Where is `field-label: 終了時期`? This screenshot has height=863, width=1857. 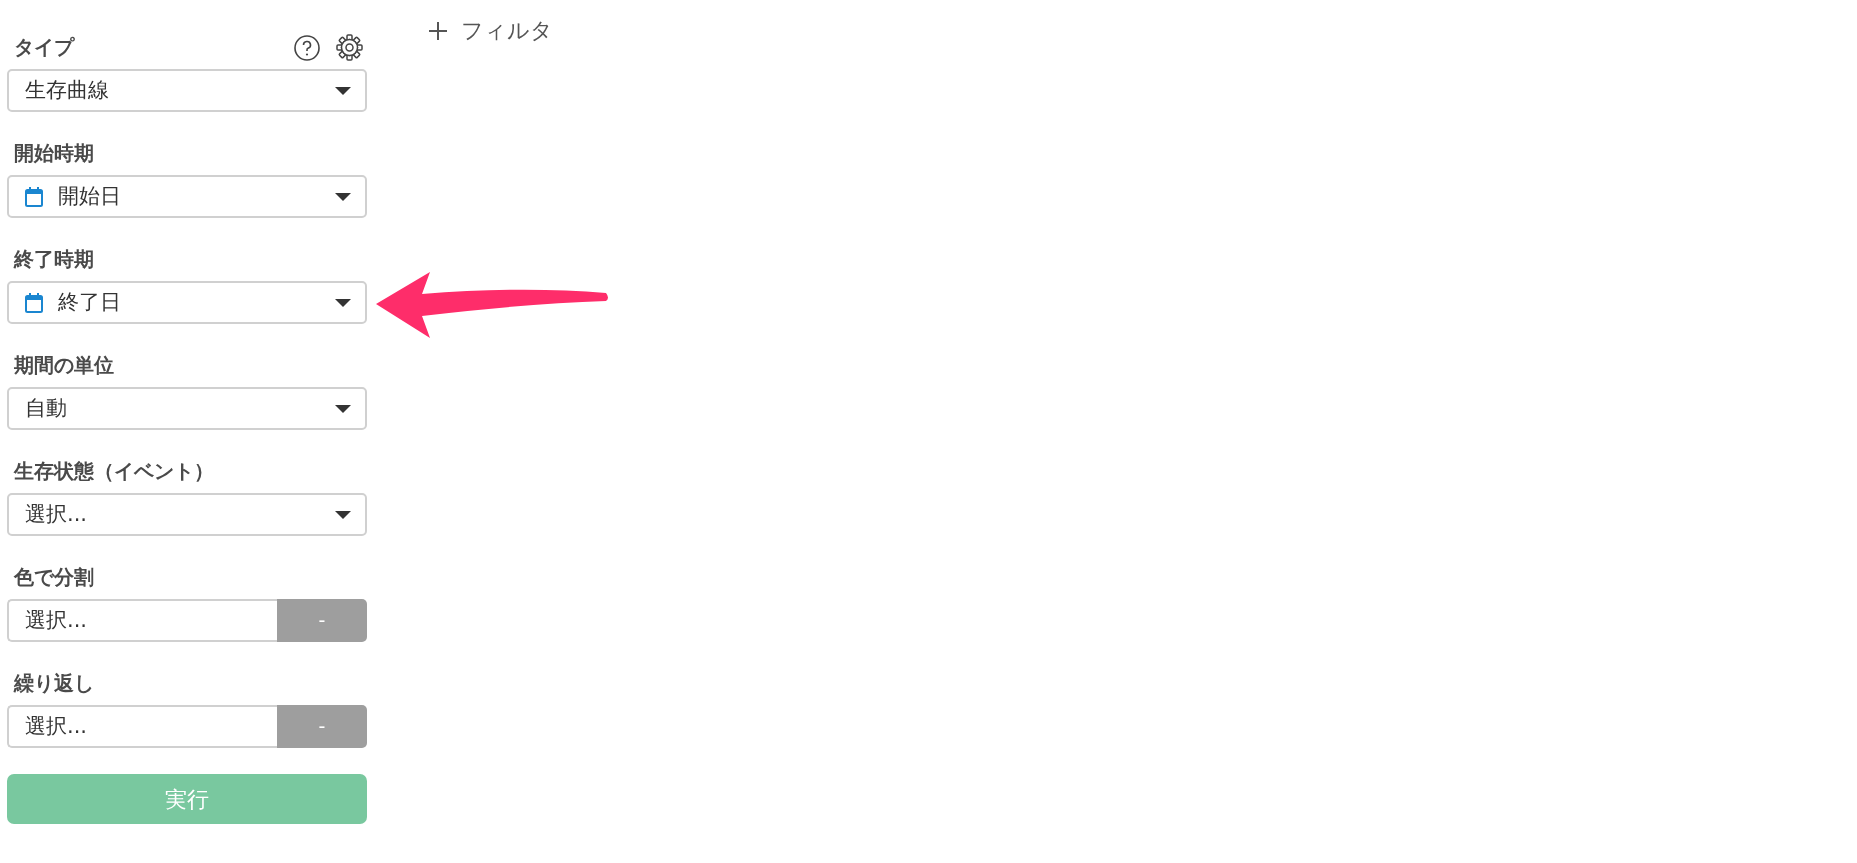 field-label: 終了時期 is located at coordinates (53, 259).